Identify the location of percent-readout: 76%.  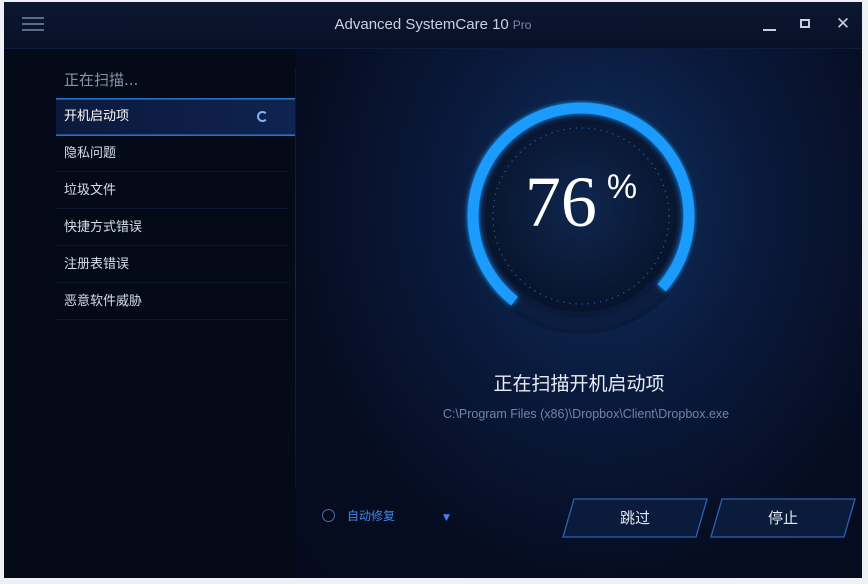
(581, 202).